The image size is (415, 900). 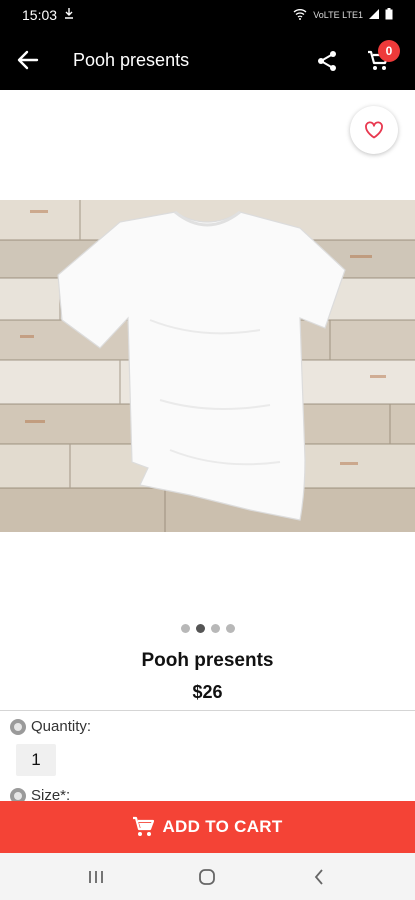 What do you see at coordinates (207, 60) in the screenshot?
I see `app-bar: Pooh presents 0` at bounding box center [207, 60].